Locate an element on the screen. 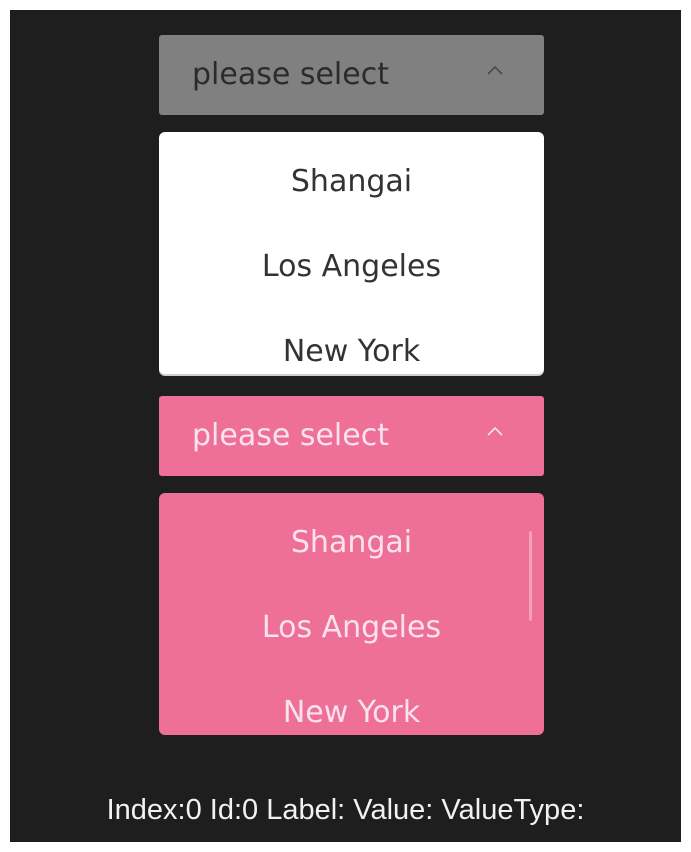 The width and height of the screenshot is (691, 852). select-header-white: please select is located at coordinates (351, 75).